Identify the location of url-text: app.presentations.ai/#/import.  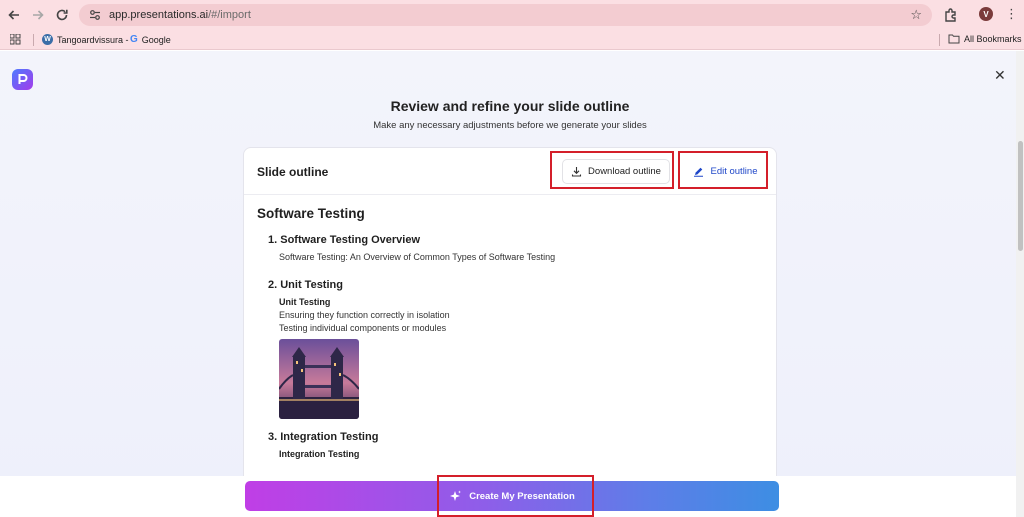
(180, 15).